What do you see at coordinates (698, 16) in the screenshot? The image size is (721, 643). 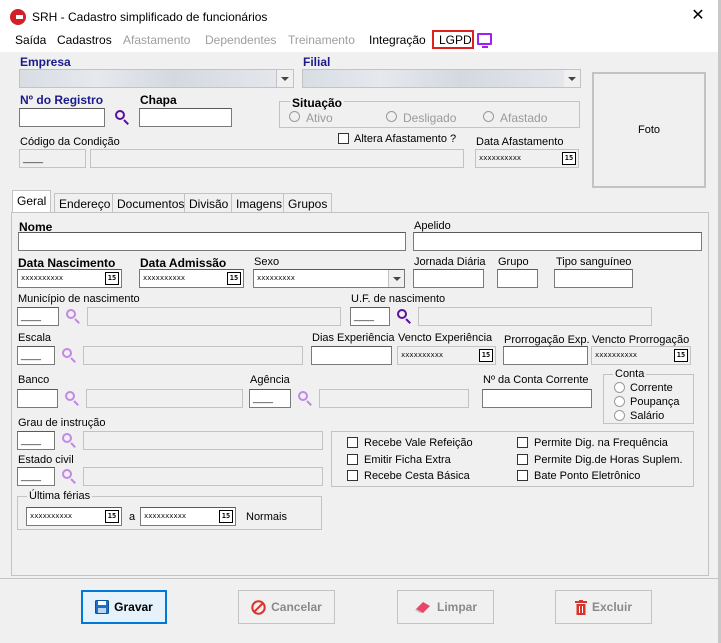 I see `close-window-button: ✕` at bounding box center [698, 16].